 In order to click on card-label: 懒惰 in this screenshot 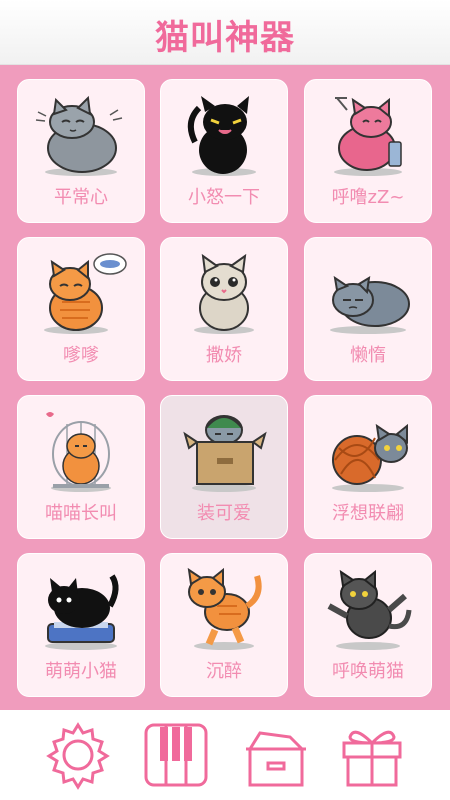, I will do `click(368, 355)`.